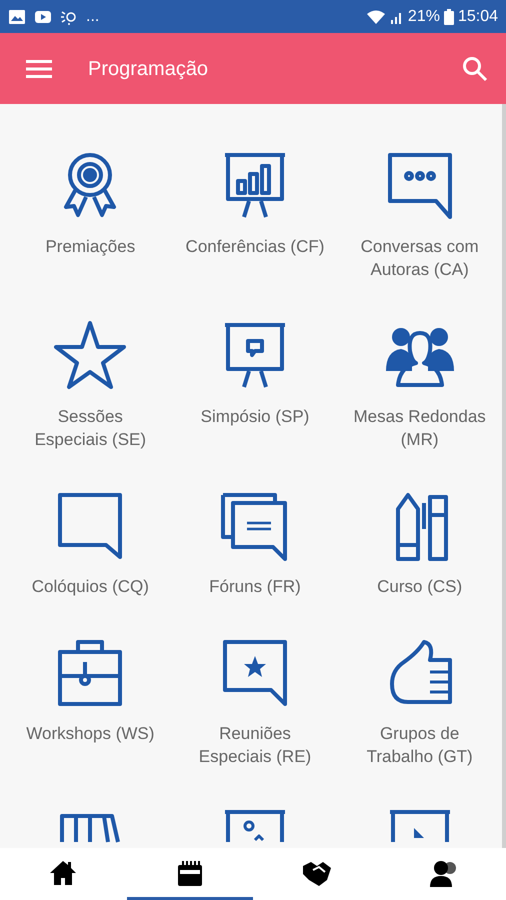  What do you see at coordinates (424, 16) in the screenshot?
I see `battery-text: 21%` at bounding box center [424, 16].